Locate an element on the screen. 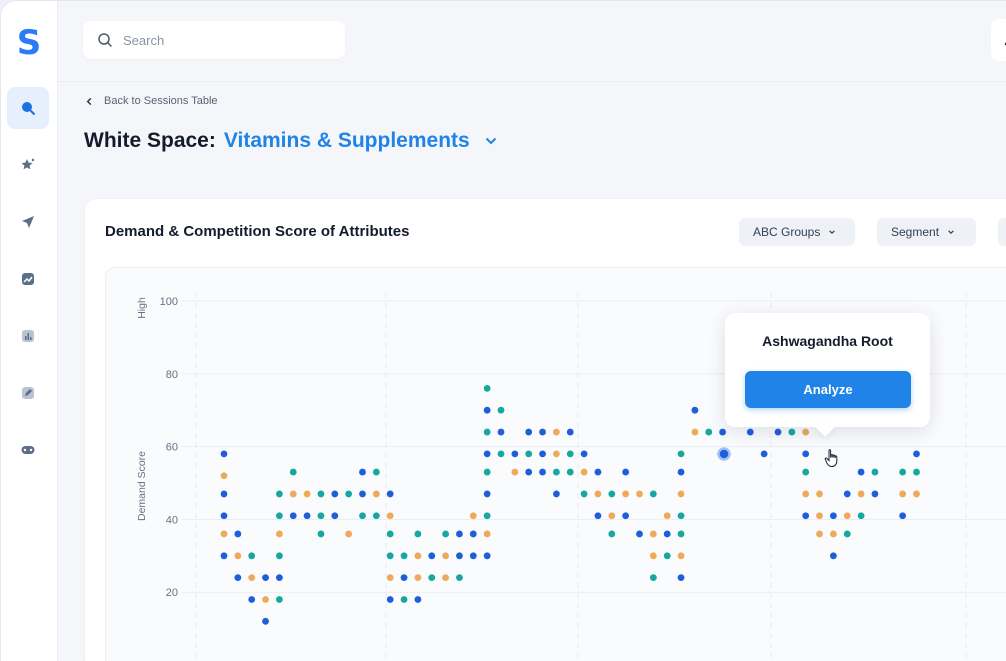  selected-data-point is located at coordinates (724, 454).